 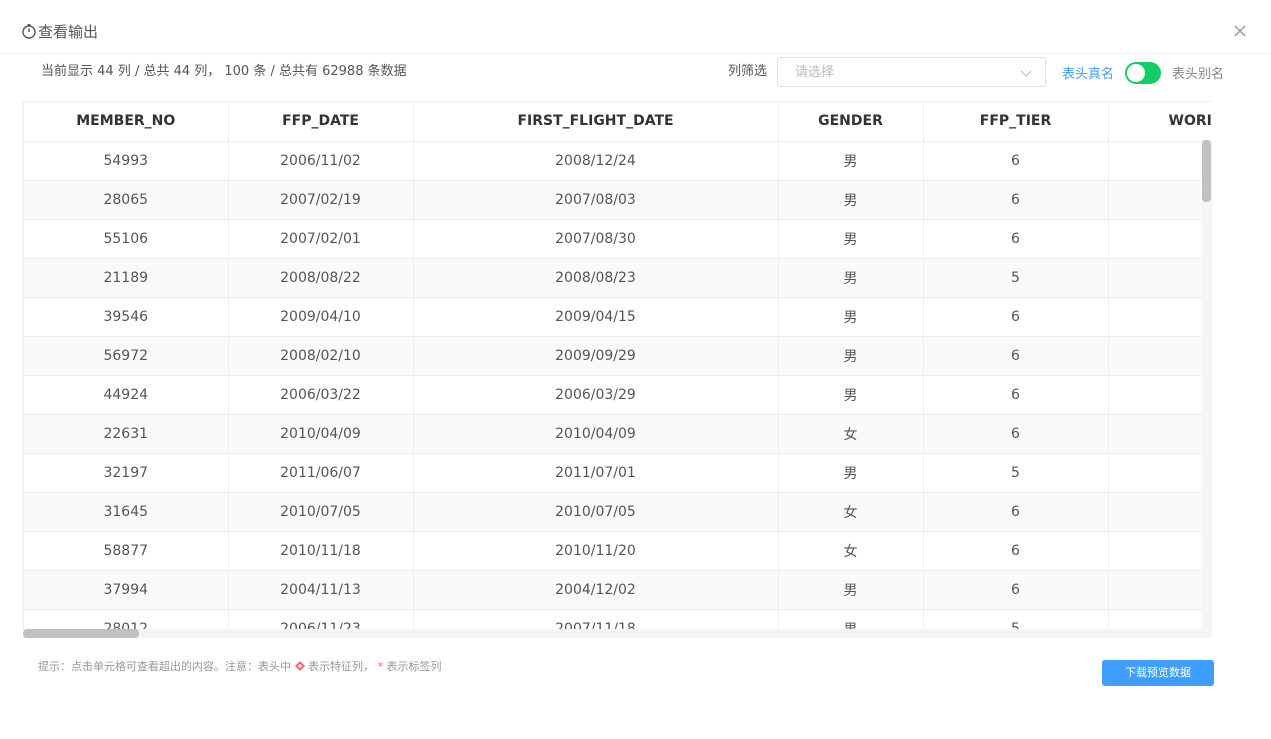 I want to click on column-header: MEMBER_NO, so click(x=126, y=122).